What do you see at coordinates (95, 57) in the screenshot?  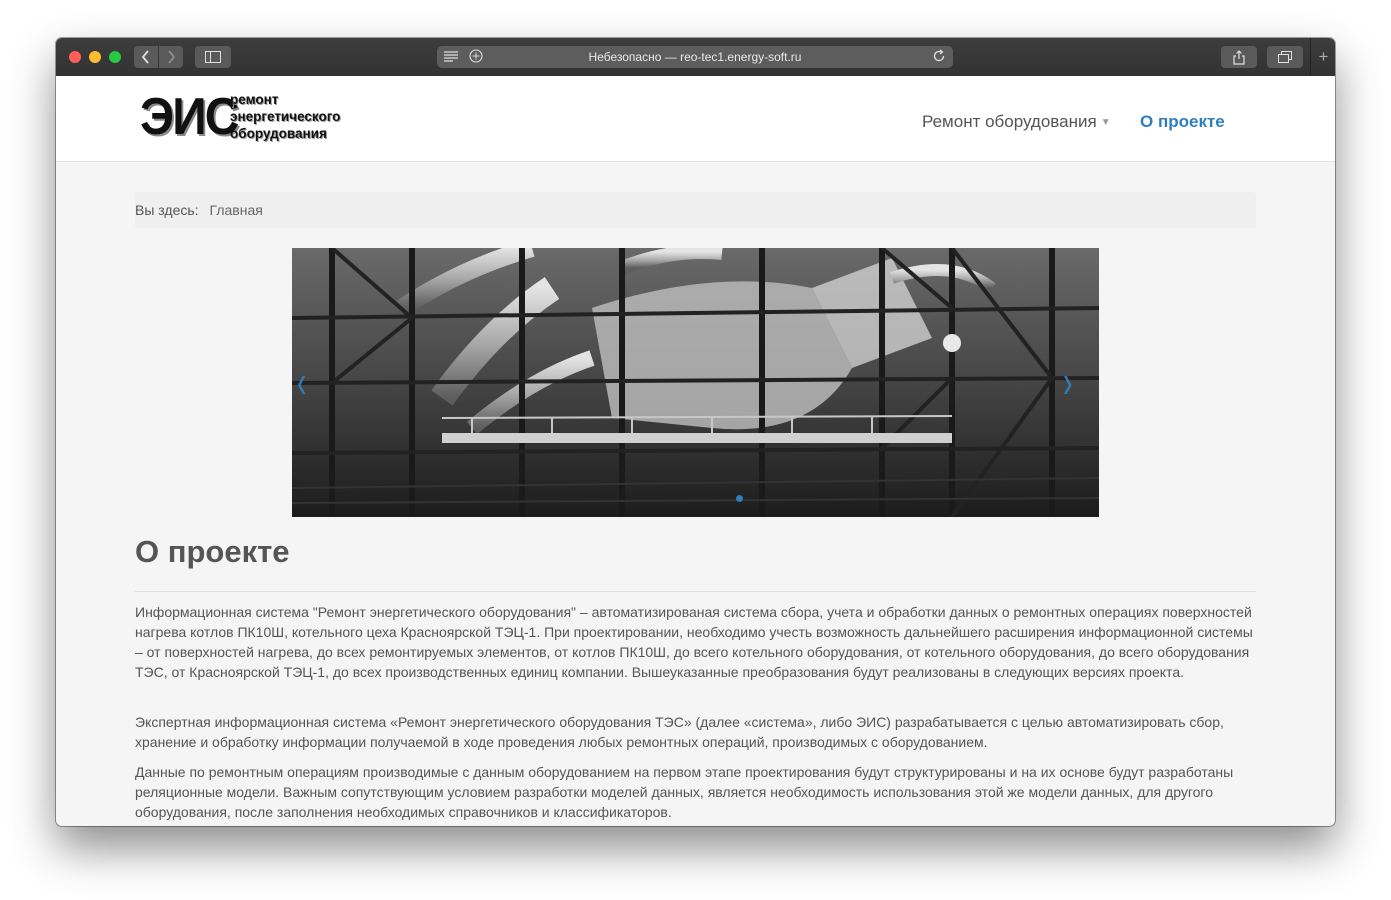 I see `minimize-window-button` at bounding box center [95, 57].